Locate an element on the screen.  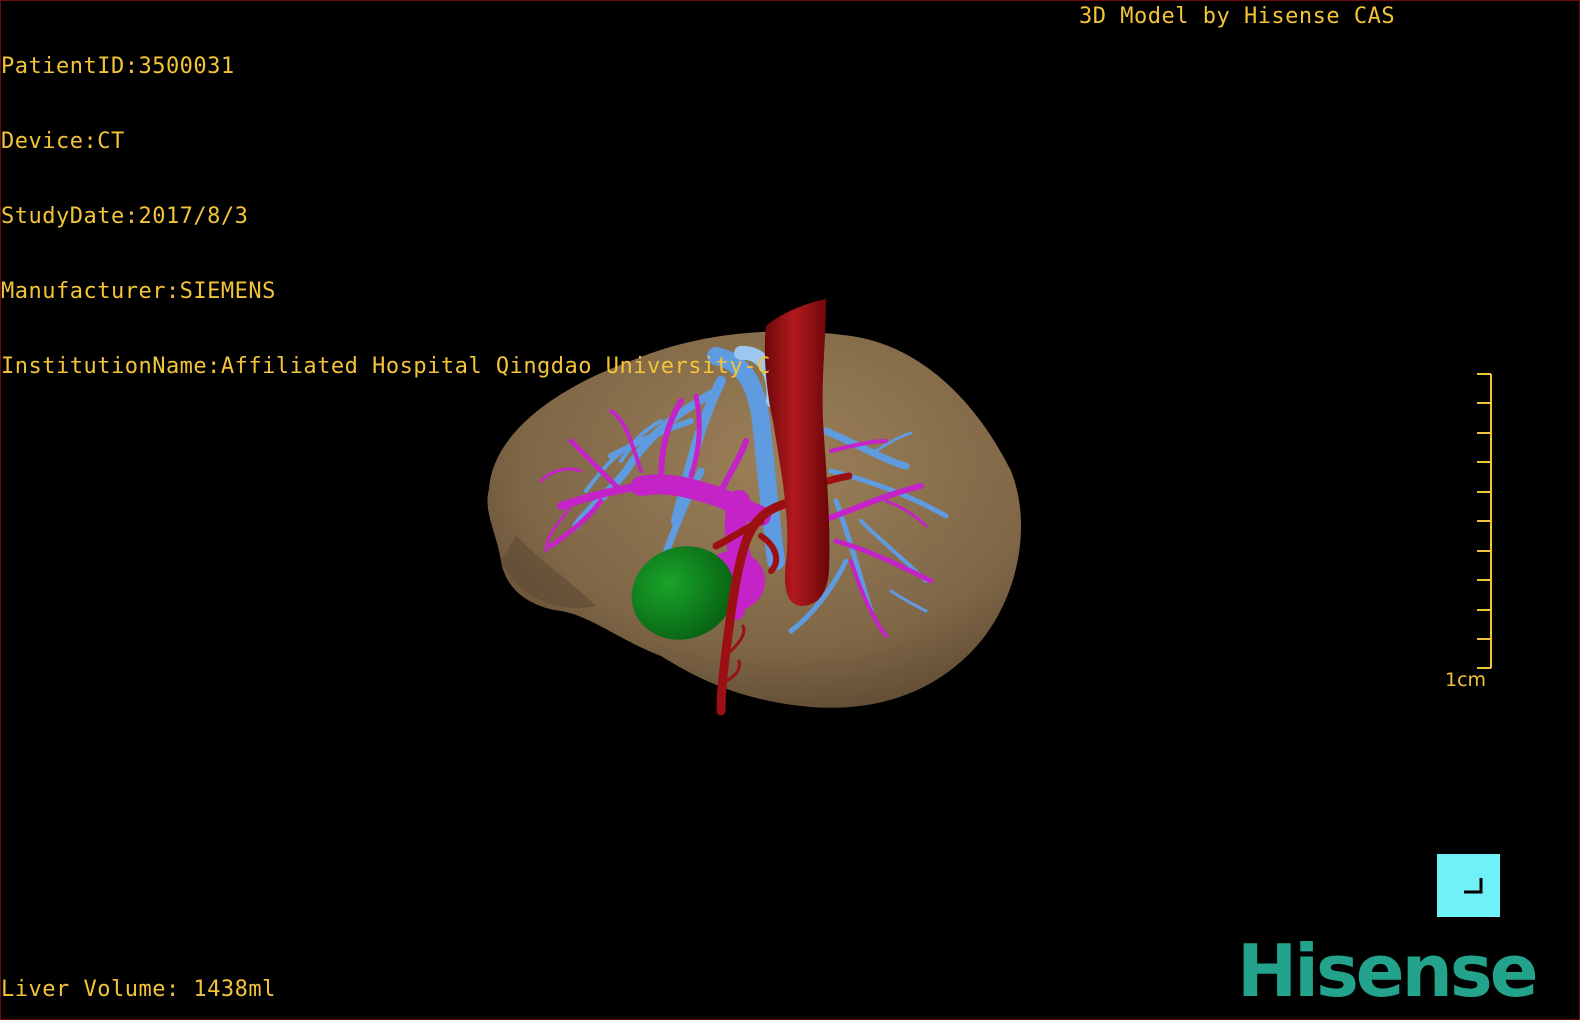
hisense-logo: Hisense is located at coordinates (1388, 971).